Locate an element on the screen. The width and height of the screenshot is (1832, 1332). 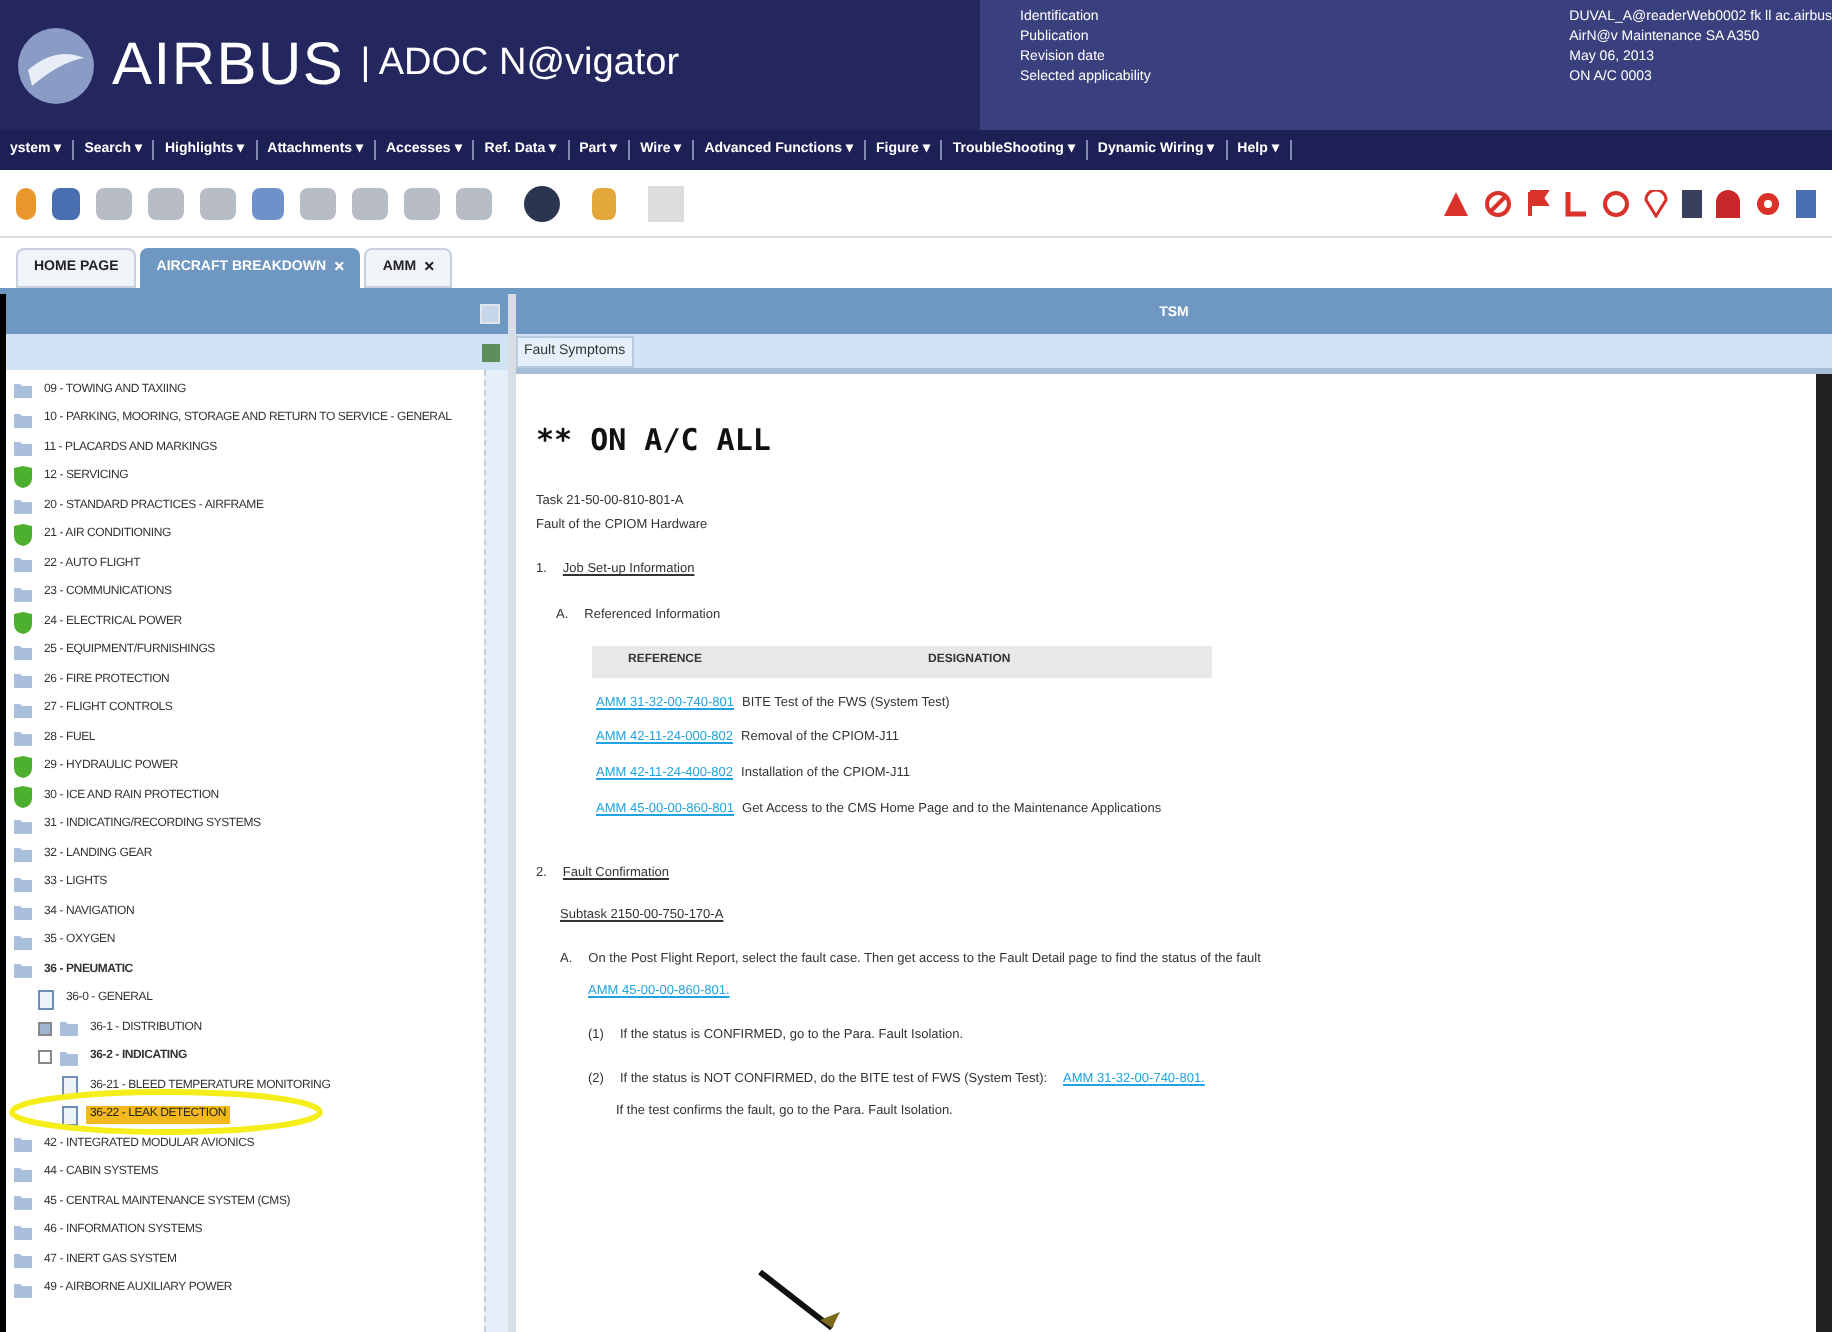
no-entry-icon is located at coordinates (1498, 203).